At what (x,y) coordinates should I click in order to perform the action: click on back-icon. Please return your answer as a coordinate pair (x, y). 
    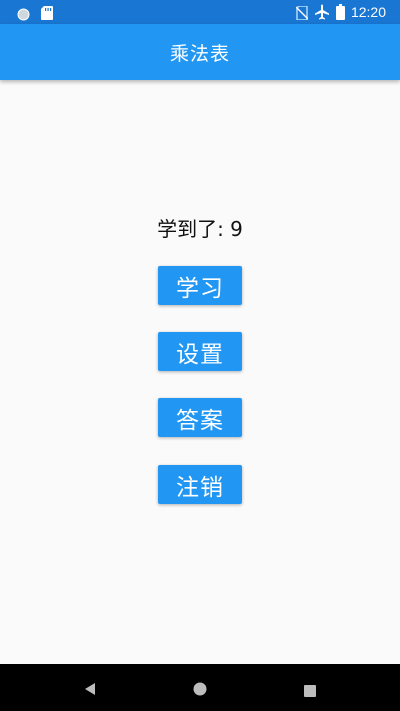
    Looking at the image, I should click on (90, 688).